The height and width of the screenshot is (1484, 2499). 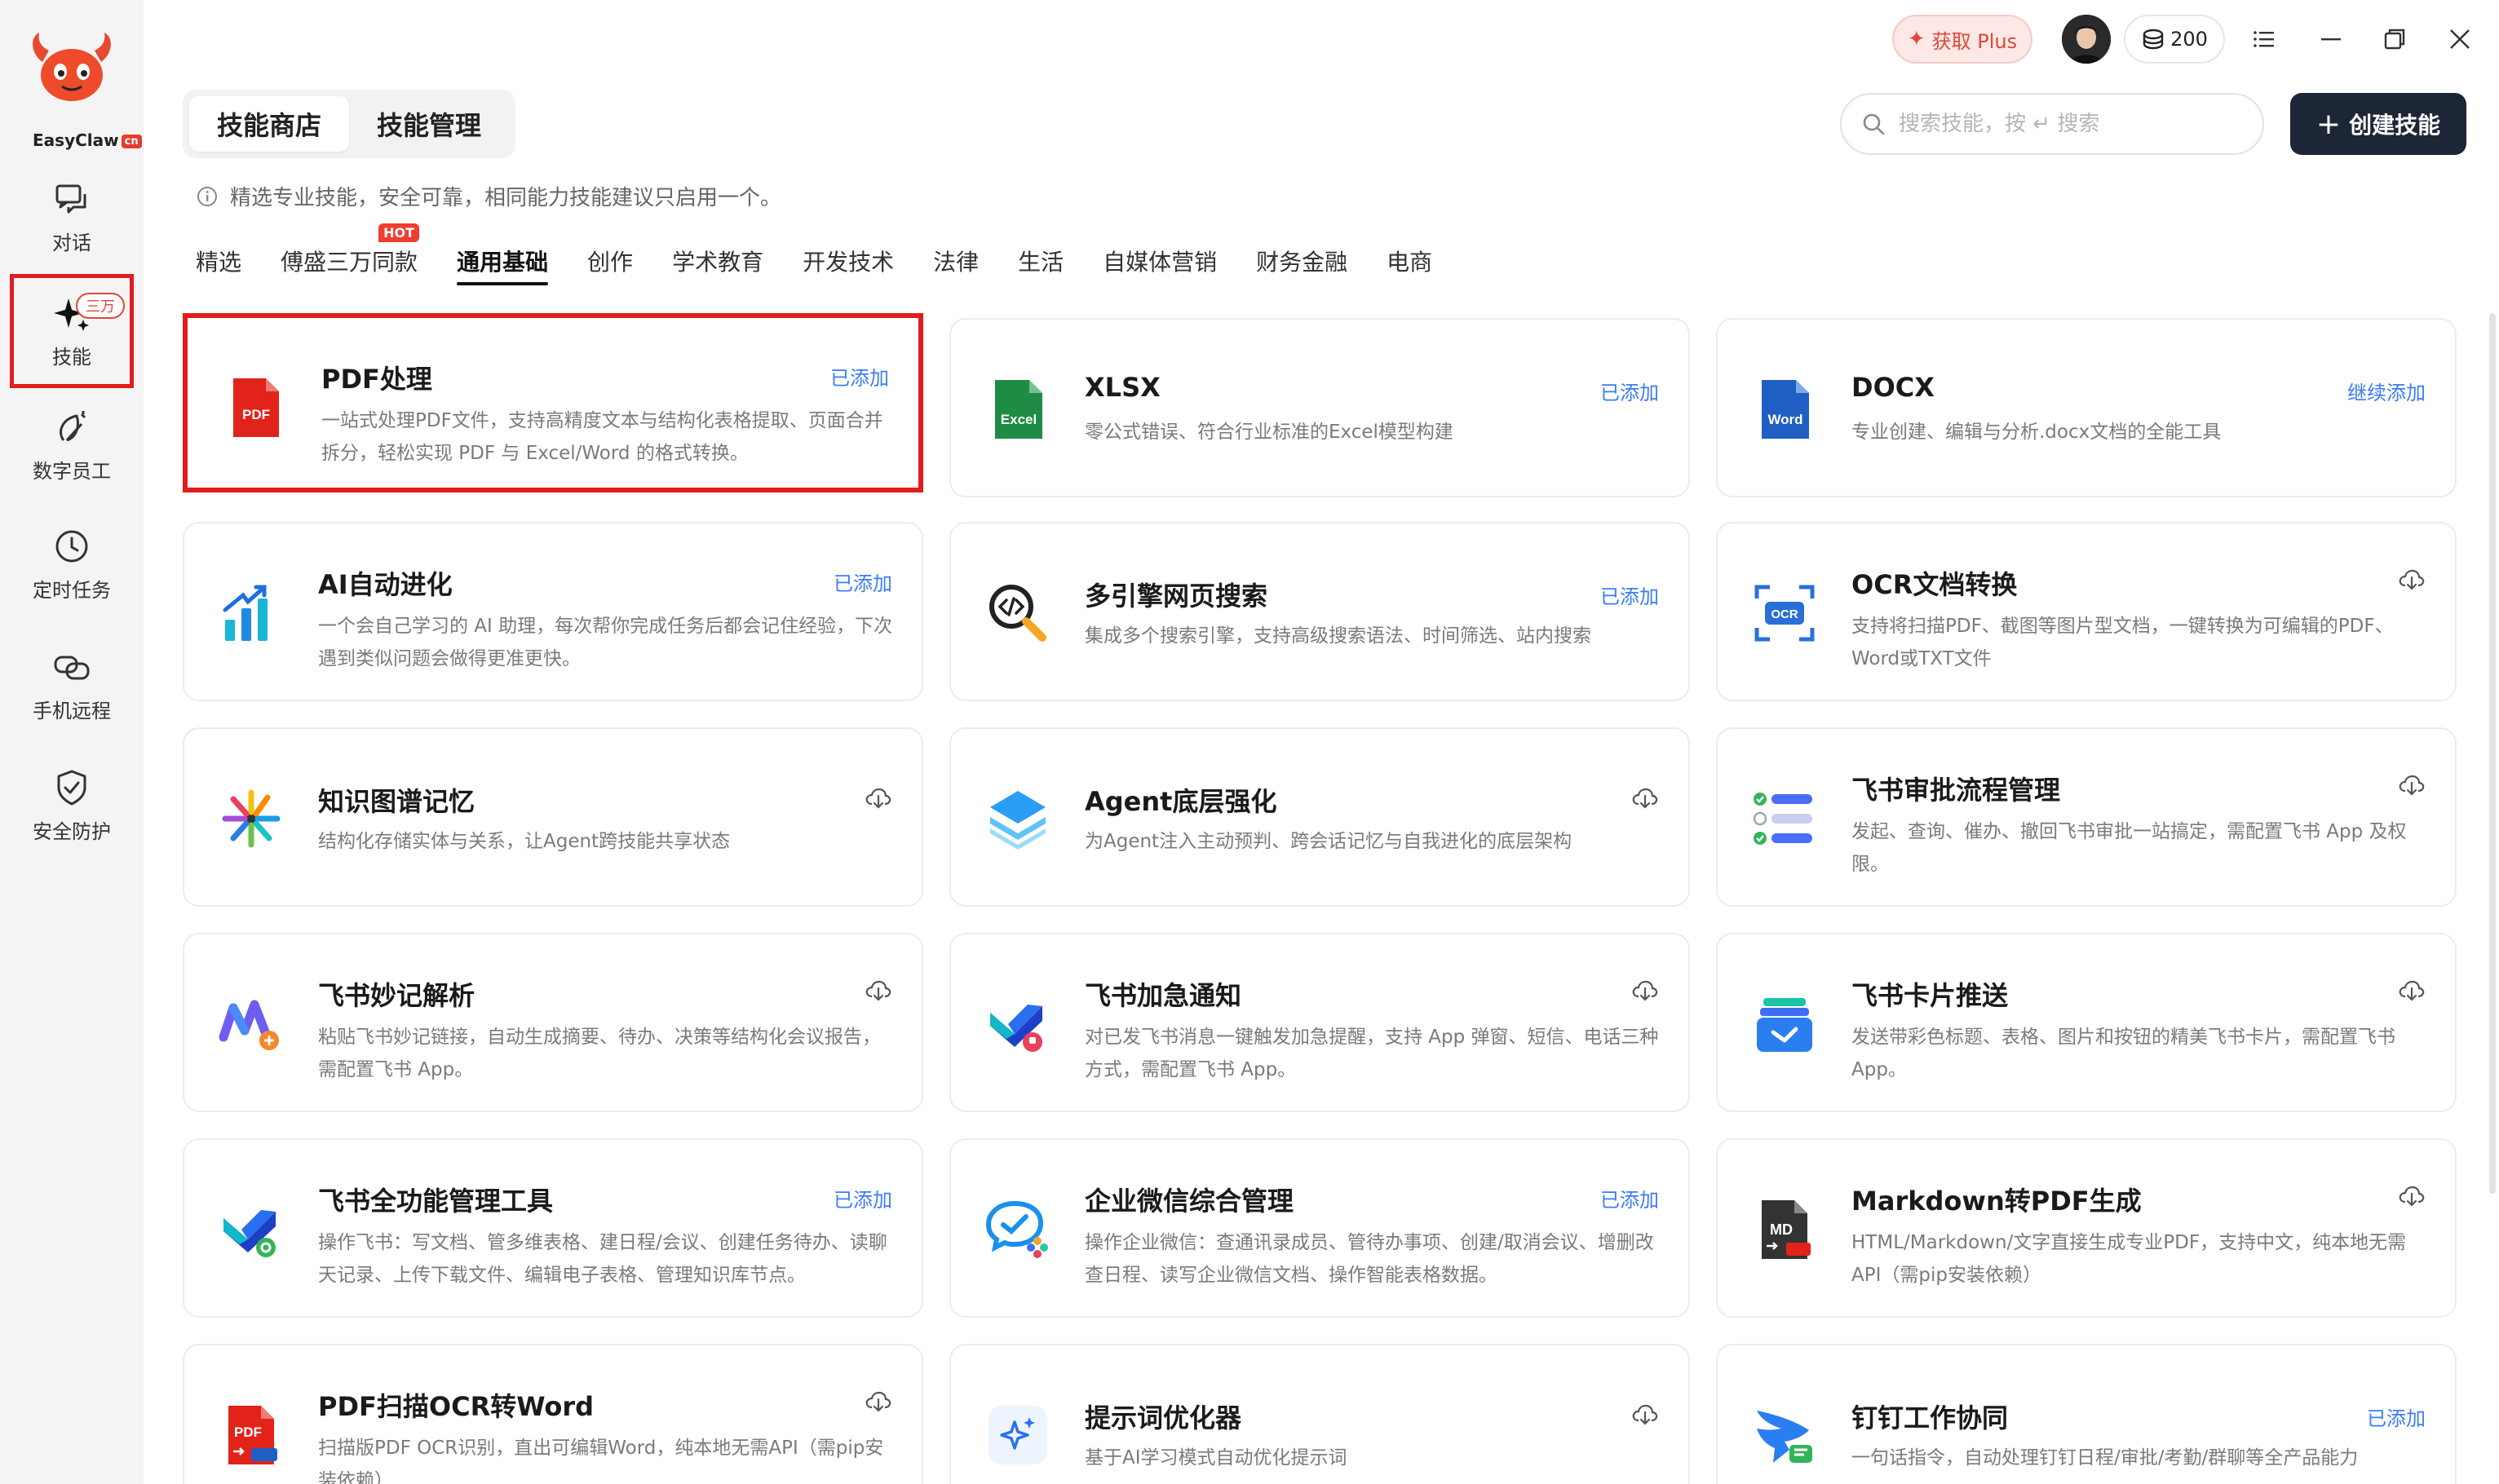 I want to click on skill-title: 多引擎网页搜索, so click(x=1176, y=596).